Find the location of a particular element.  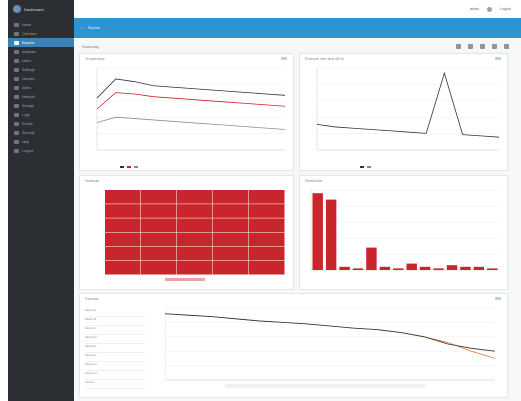

panel-pressure: Pressure over time (kPa) is located at coordinates (403, 112).